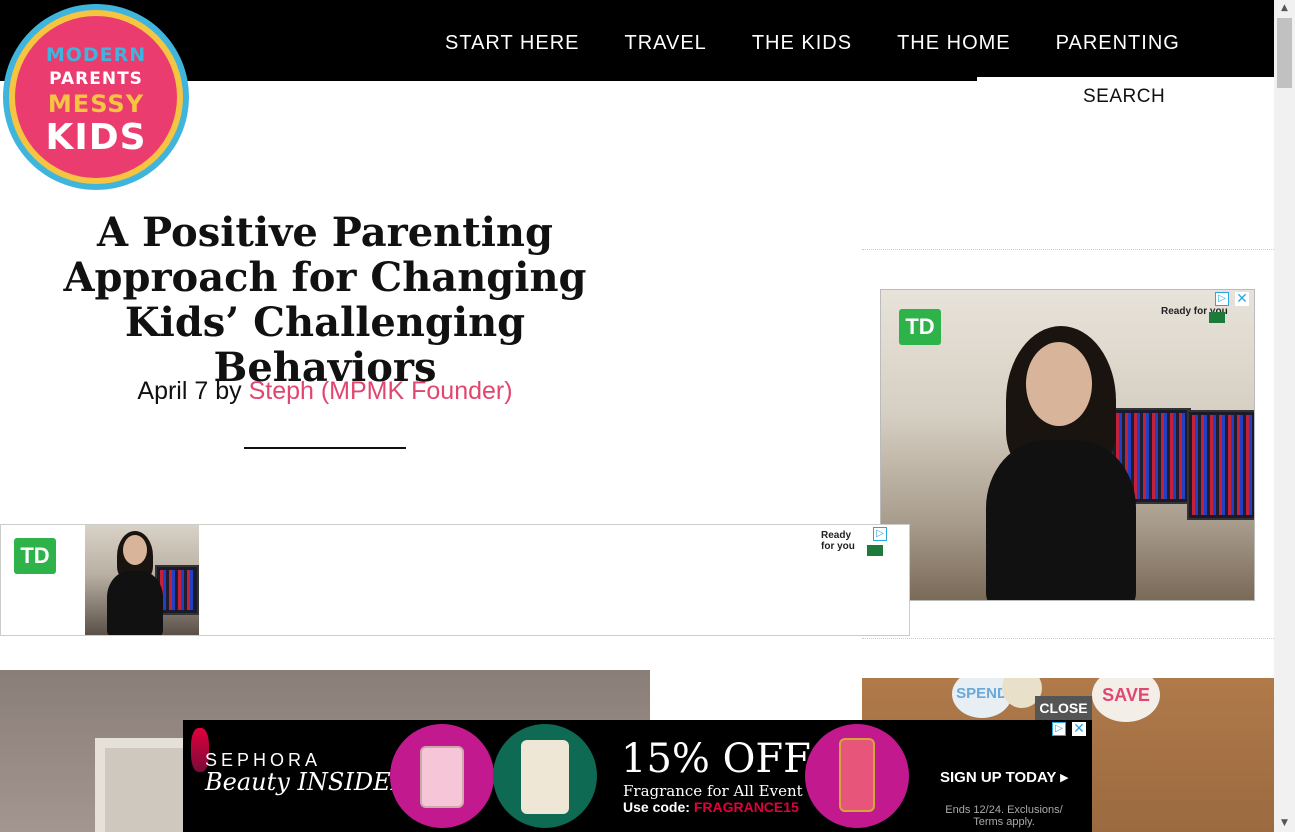 The height and width of the screenshot is (832, 1295). Describe the element at coordinates (1004, 777) in the screenshot. I see `sign-up-button: SIGN UP TODAY ▸` at that location.